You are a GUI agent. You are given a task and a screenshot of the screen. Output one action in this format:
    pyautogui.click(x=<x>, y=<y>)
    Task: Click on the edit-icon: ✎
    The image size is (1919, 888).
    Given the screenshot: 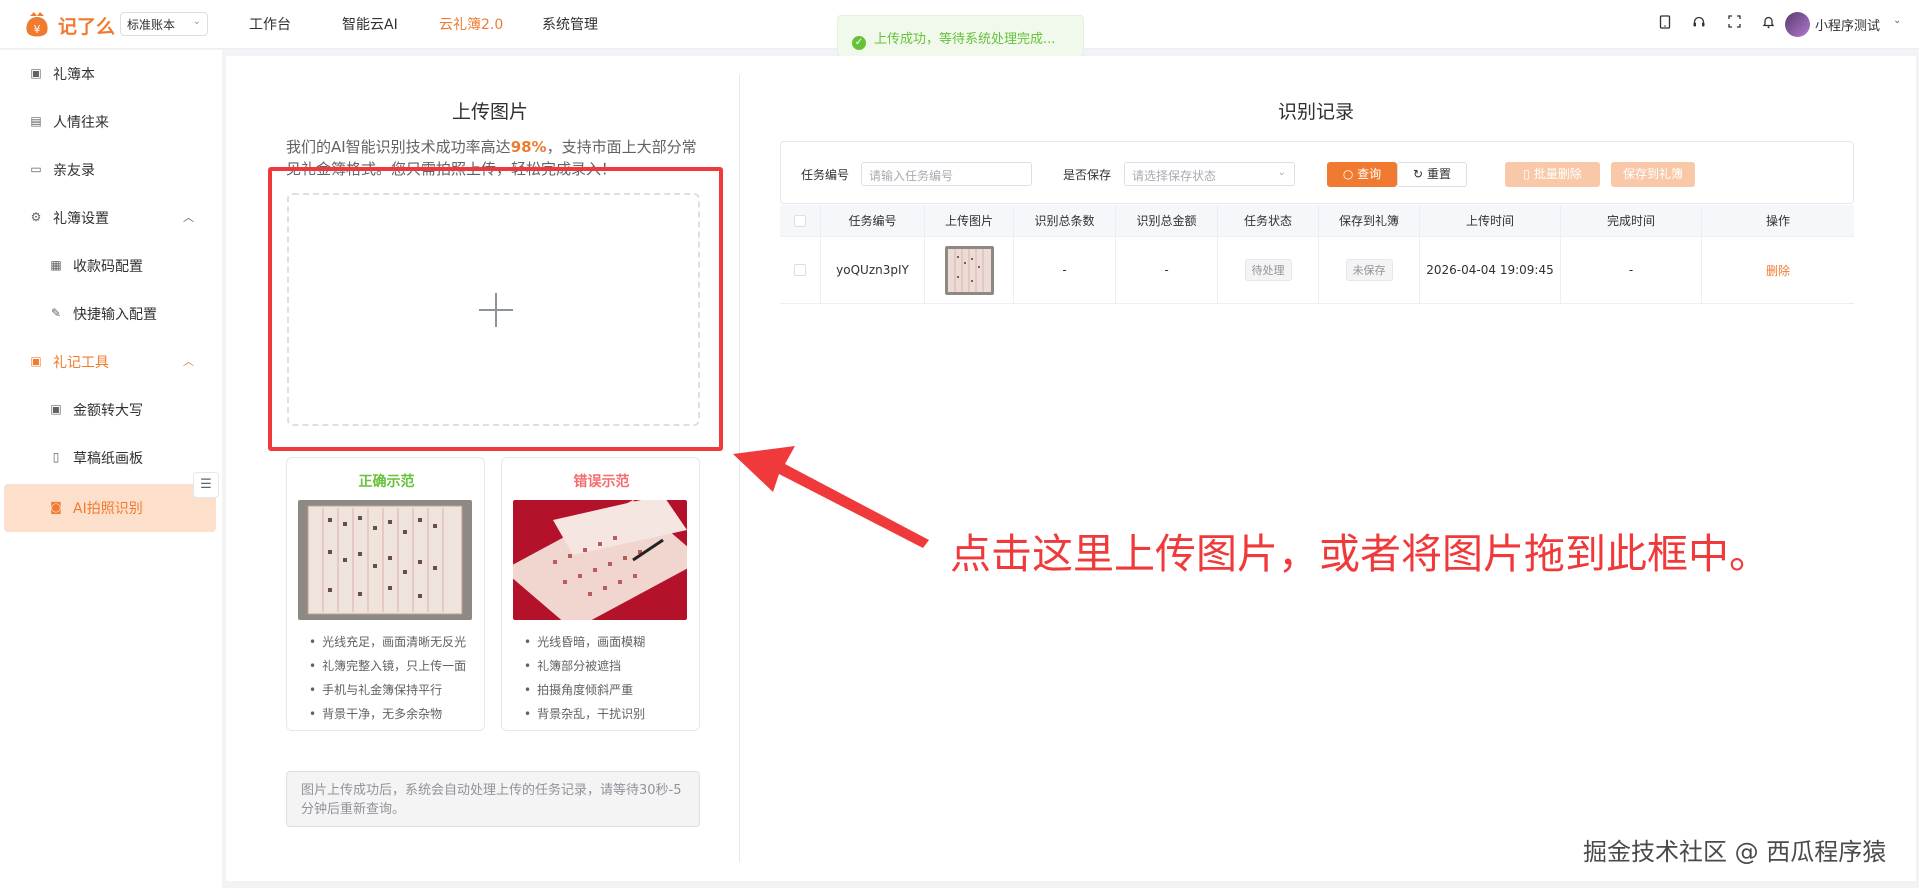 What is the action you would take?
    pyautogui.click(x=56, y=313)
    